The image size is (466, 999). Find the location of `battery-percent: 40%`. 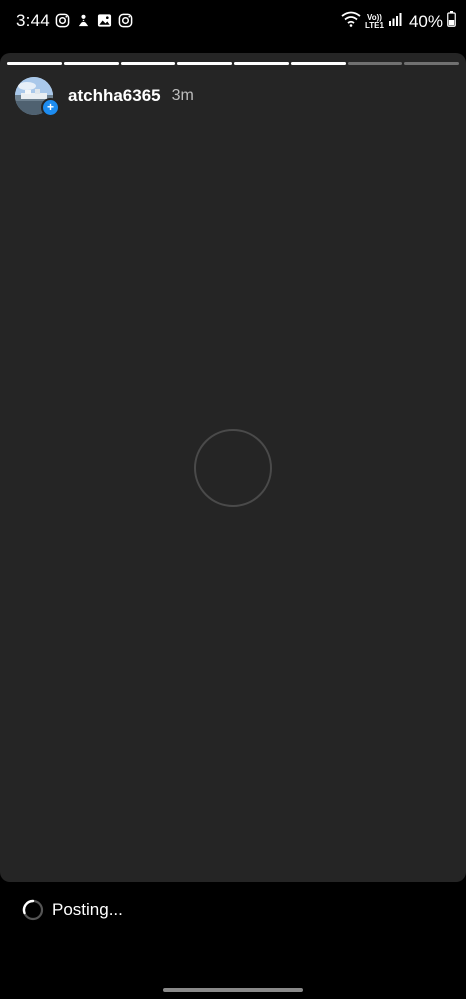

battery-percent: 40% is located at coordinates (425, 21).